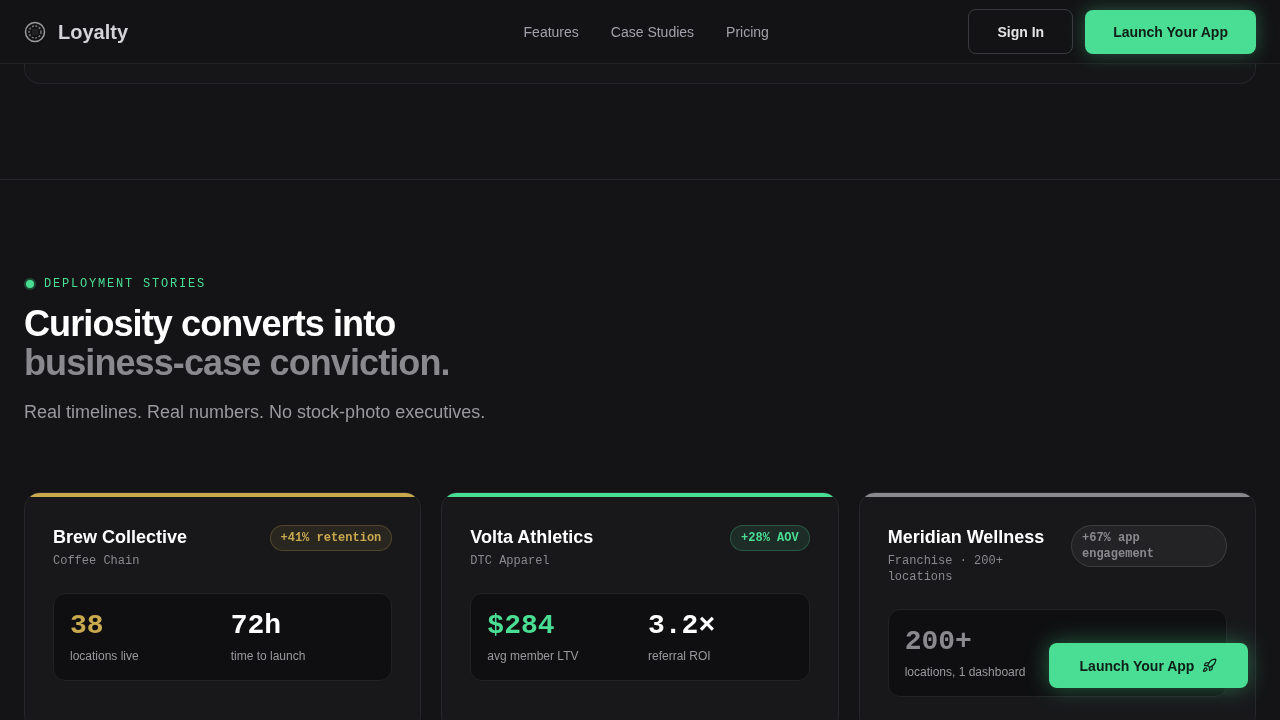  Describe the element at coordinates (965, 672) in the screenshot. I see `metric-label: locations, 1 dashboard` at that location.